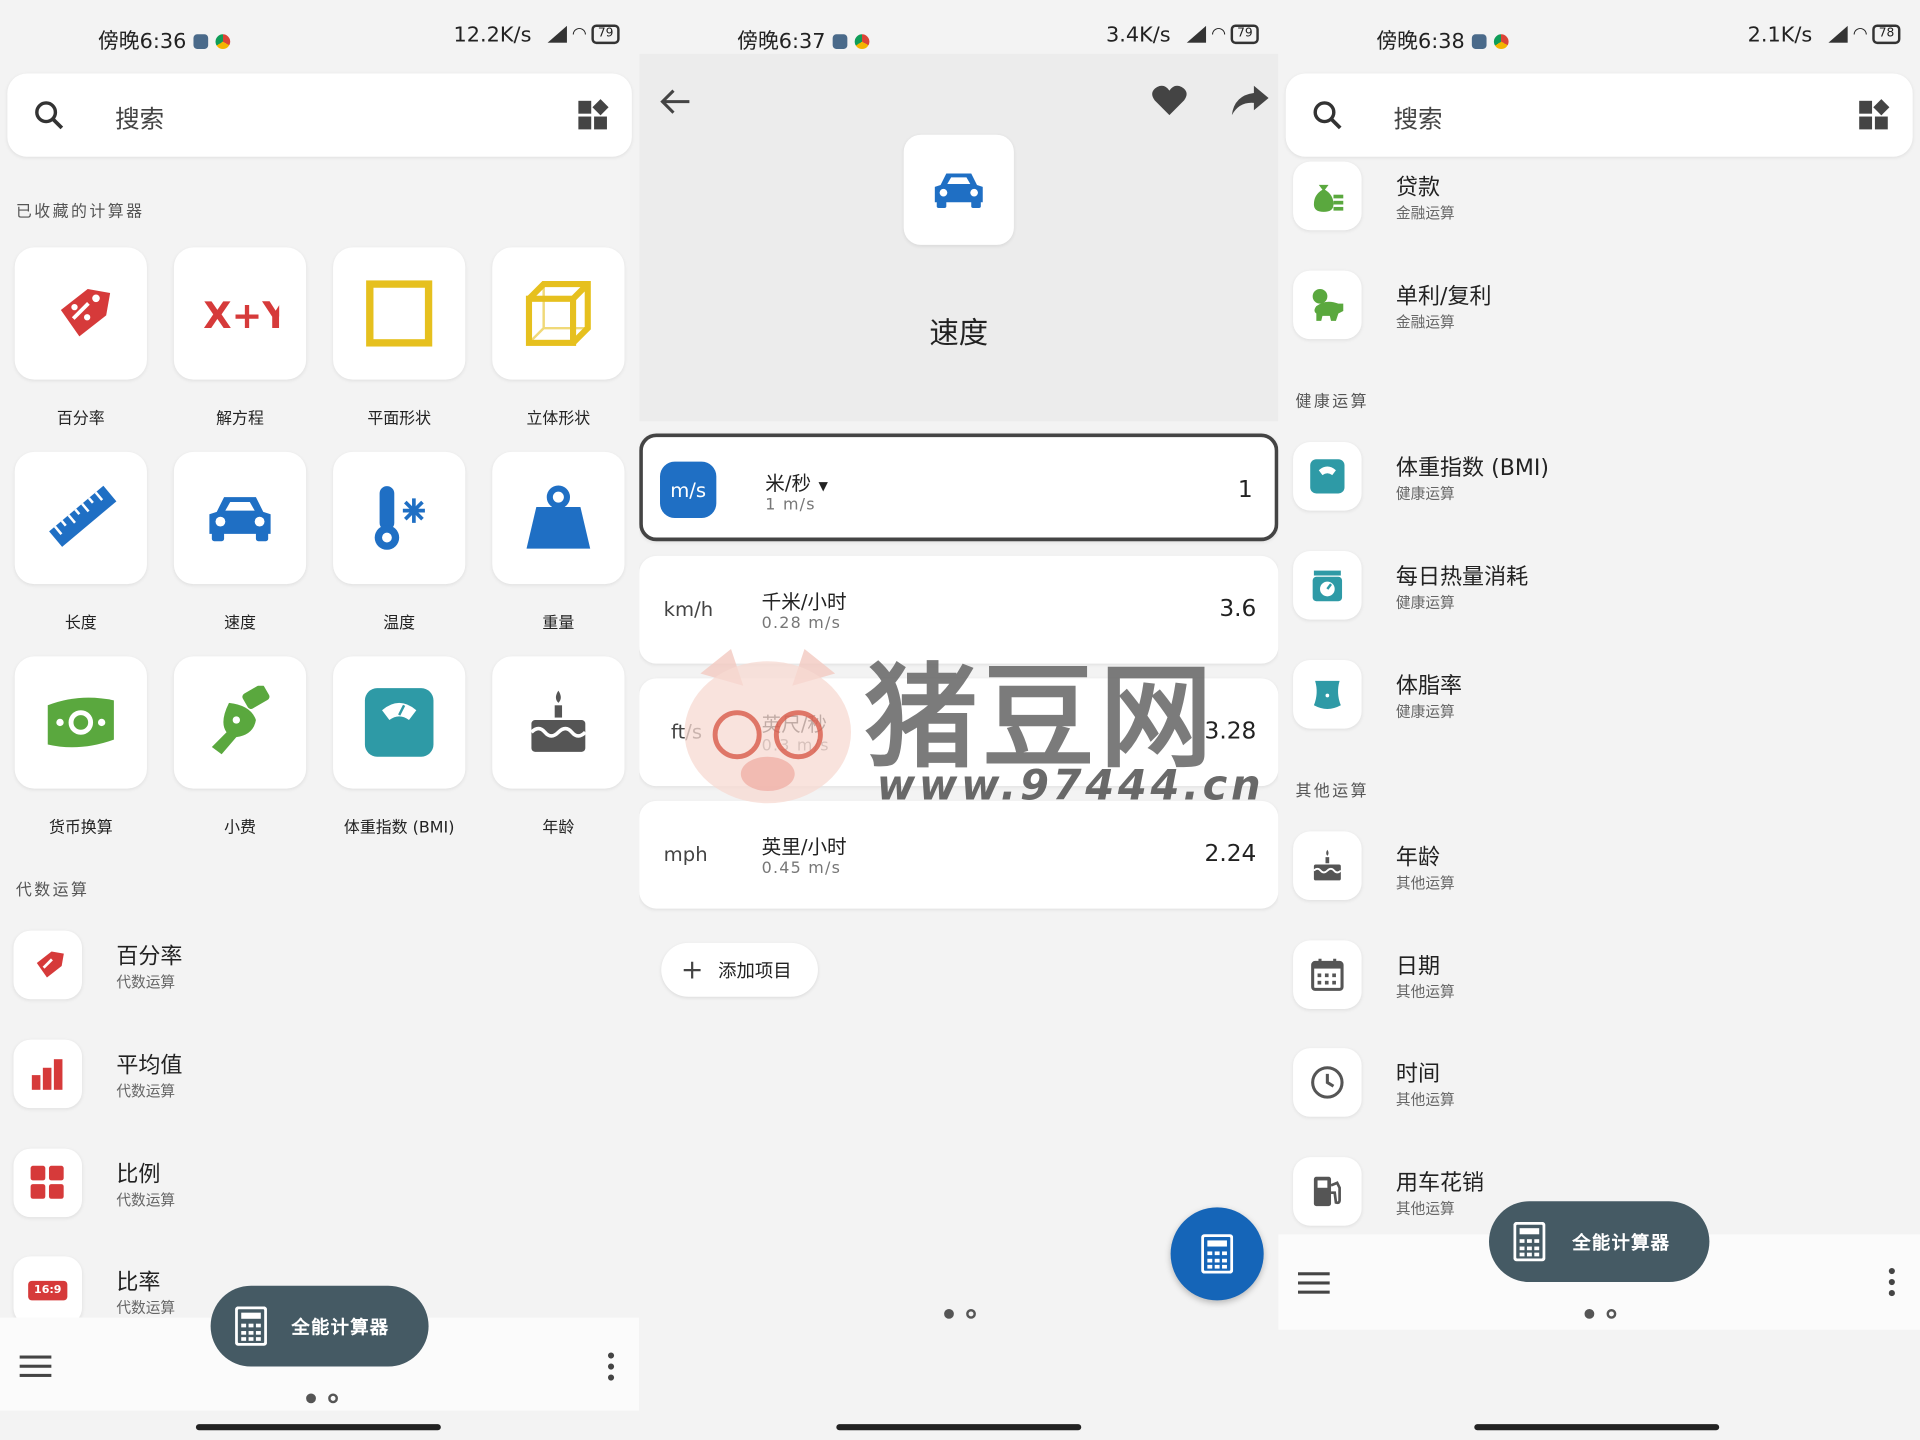 This screenshot has width=1920, height=1440. I want to click on status-bar: 傍晚6:38 2.1K/s ◠ 78, so click(1599, 27).